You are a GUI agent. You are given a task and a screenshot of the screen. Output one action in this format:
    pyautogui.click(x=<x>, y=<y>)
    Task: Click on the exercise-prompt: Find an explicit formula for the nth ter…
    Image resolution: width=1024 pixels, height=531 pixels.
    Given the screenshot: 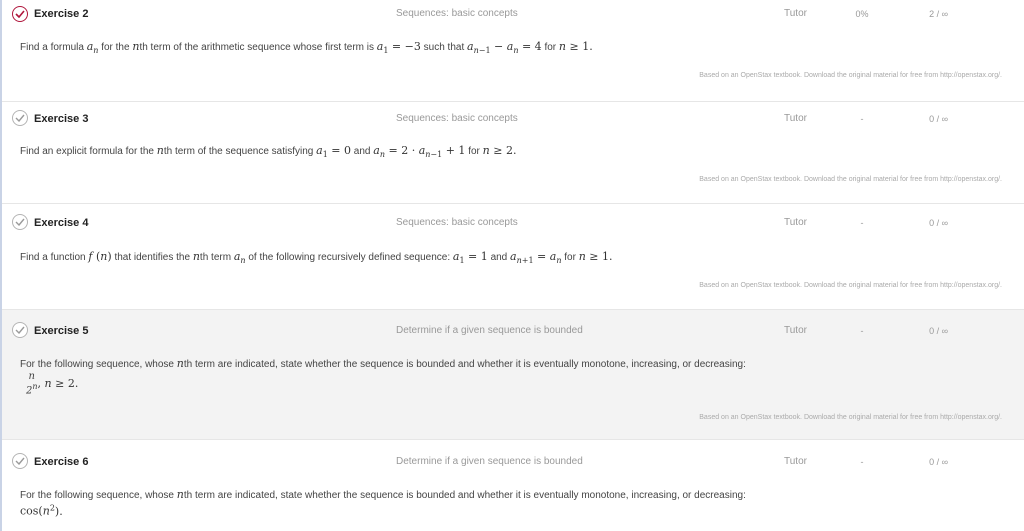 What is the action you would take?
    pyautogui.click(x=268, y=152)
    